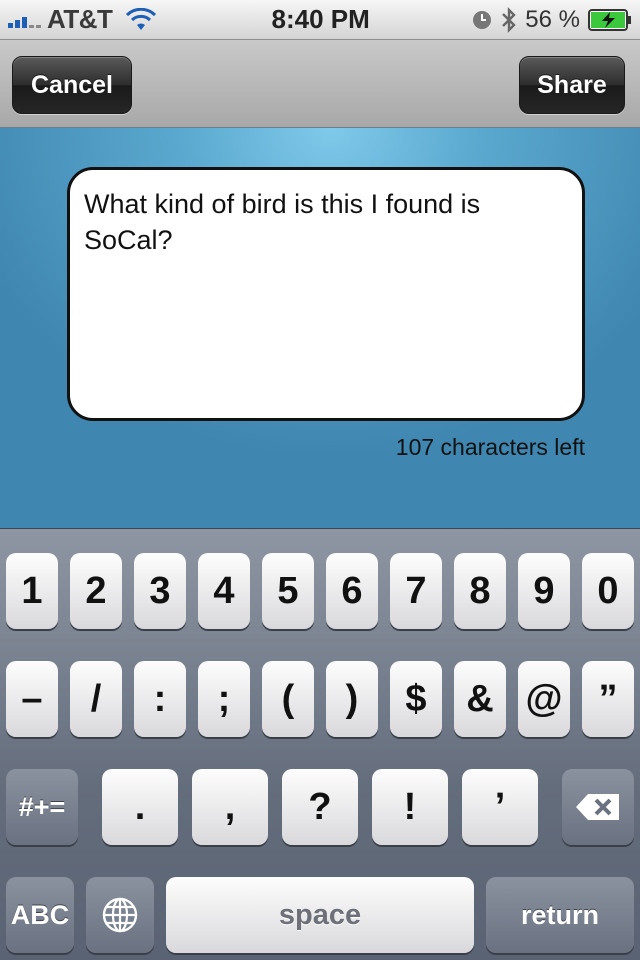 The height and width of the screenshot is (960, 640). Describe the element at coordinates (609, 19) in the screenshot. I see `battery-charging-icon` at that location.